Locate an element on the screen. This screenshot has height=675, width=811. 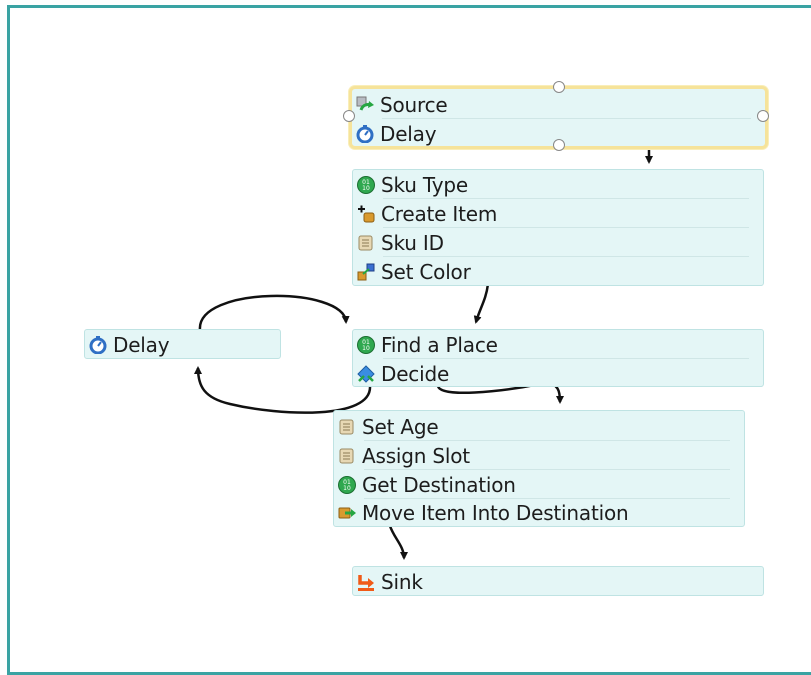
set-color-icon is located at coordinates (366, 272).